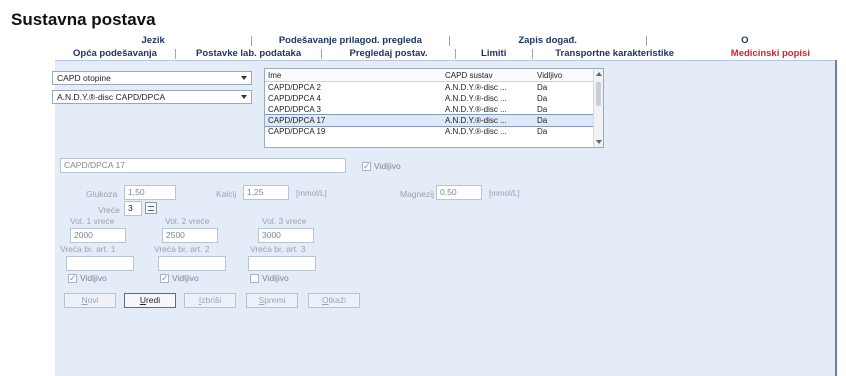 This screenshot has width=846, height=376. What do you see at coordinates (599, 74) in the screenshot?
I see `scroll-up-icon` at bounding box center [599, 74].